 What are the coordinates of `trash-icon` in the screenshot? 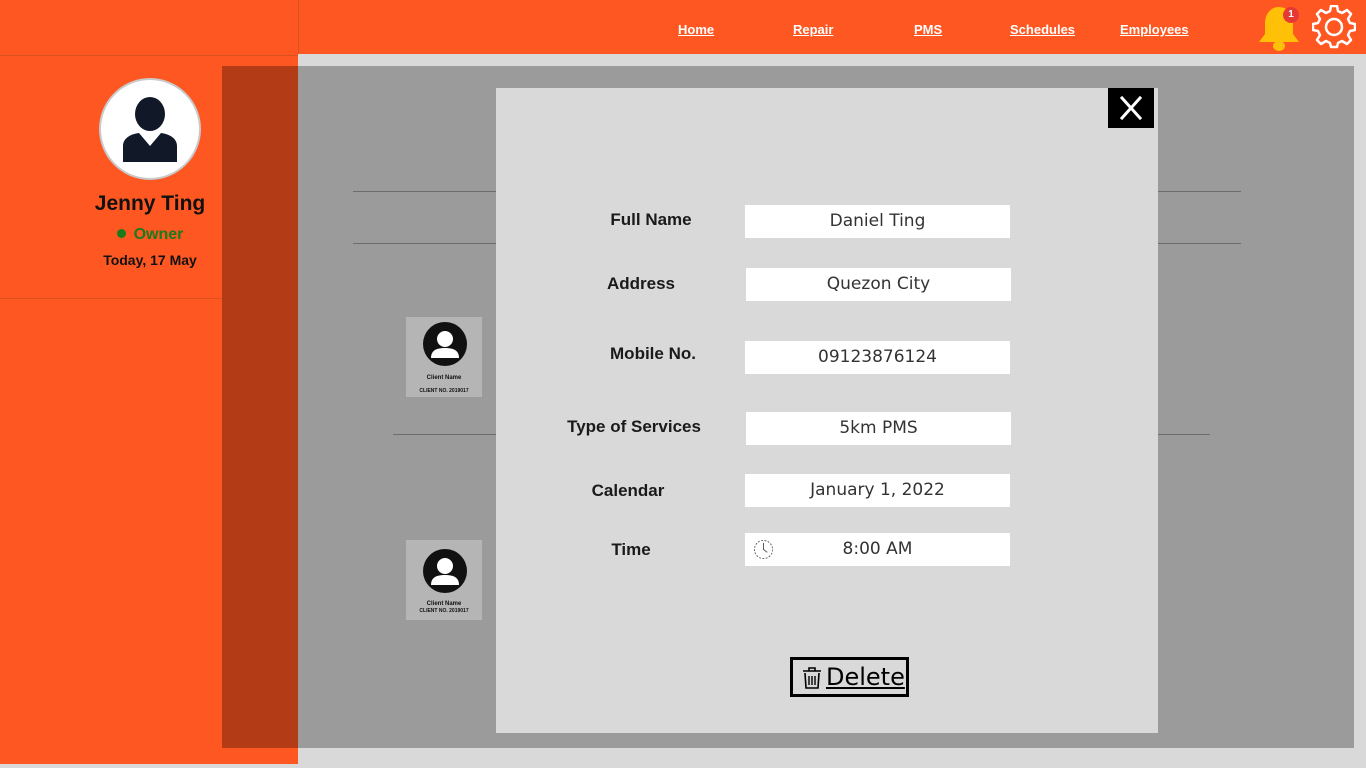 It's located at (812, 678).